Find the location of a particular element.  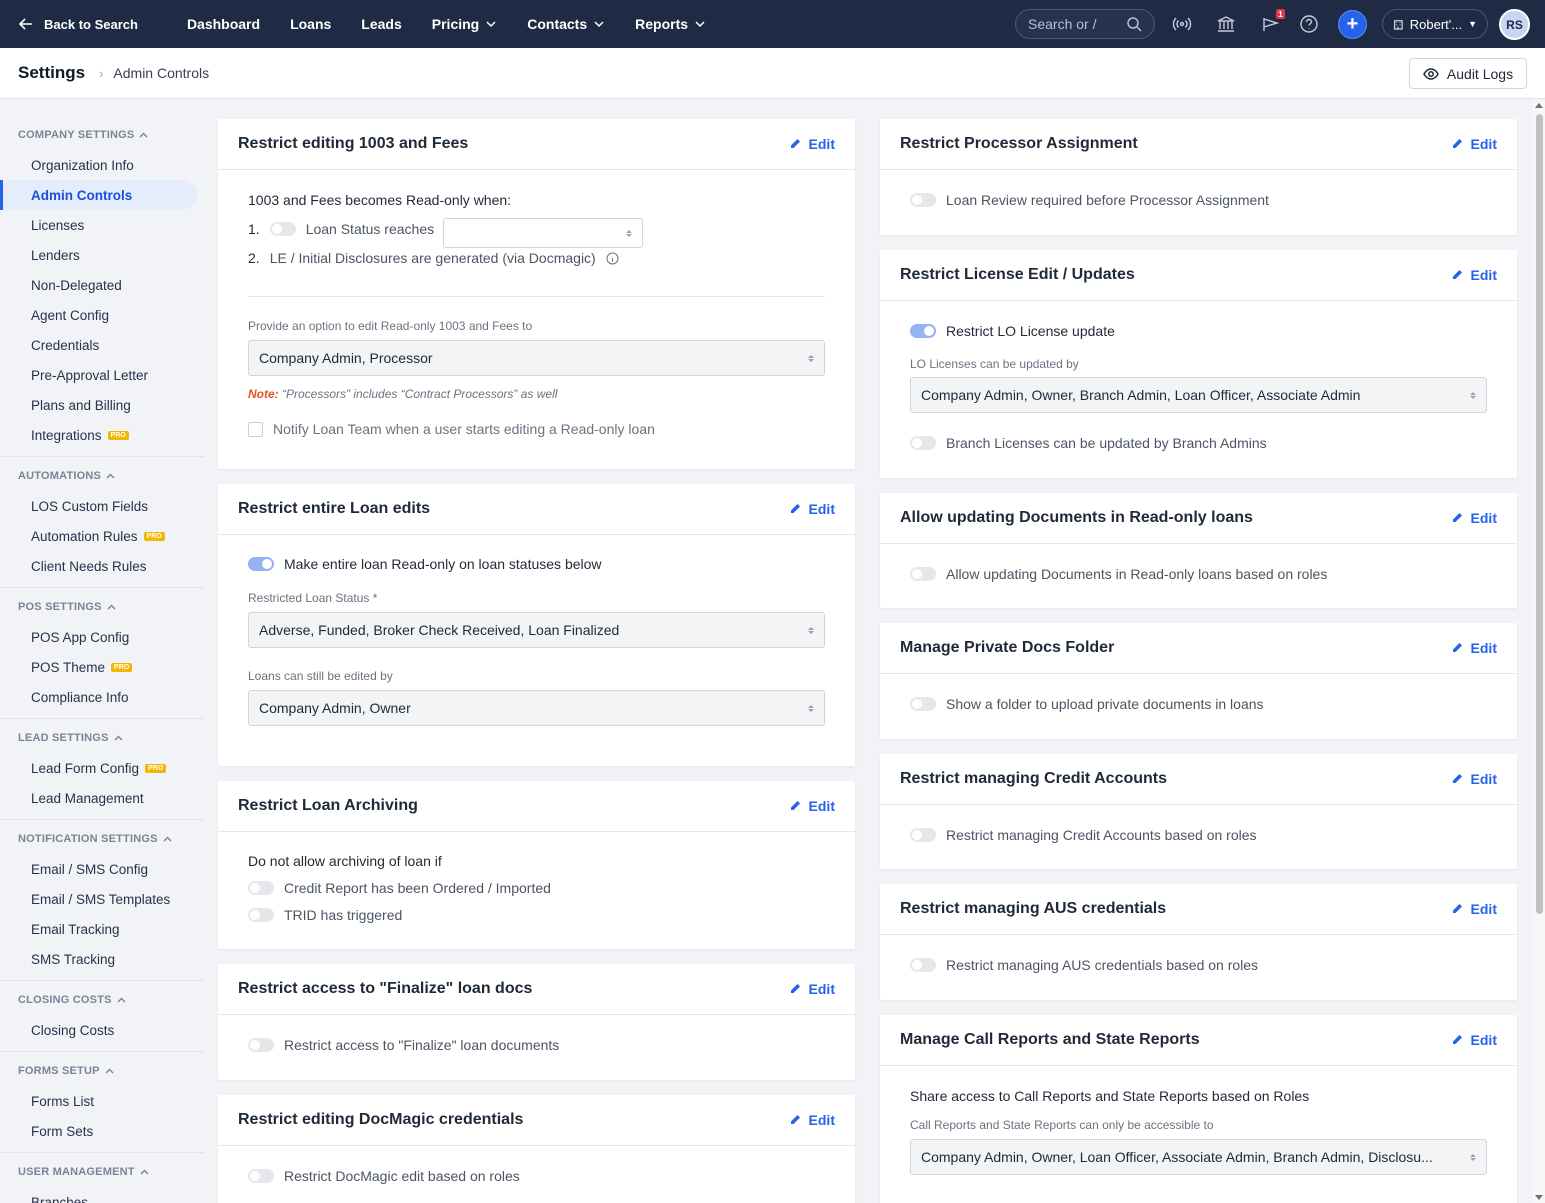

sidebar-item-automation-rules: Automation Rules PRO is located at coordinates (102, 536).